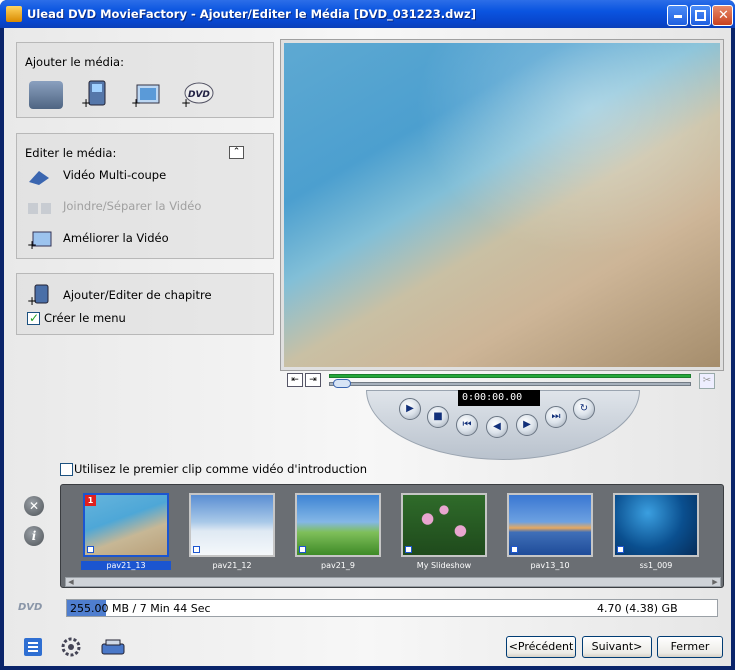 The image size is (735, 670). What do you see at coordinates (510, 384) in the screenshot?
I see `progress-track` at bounding box center [510, 384].